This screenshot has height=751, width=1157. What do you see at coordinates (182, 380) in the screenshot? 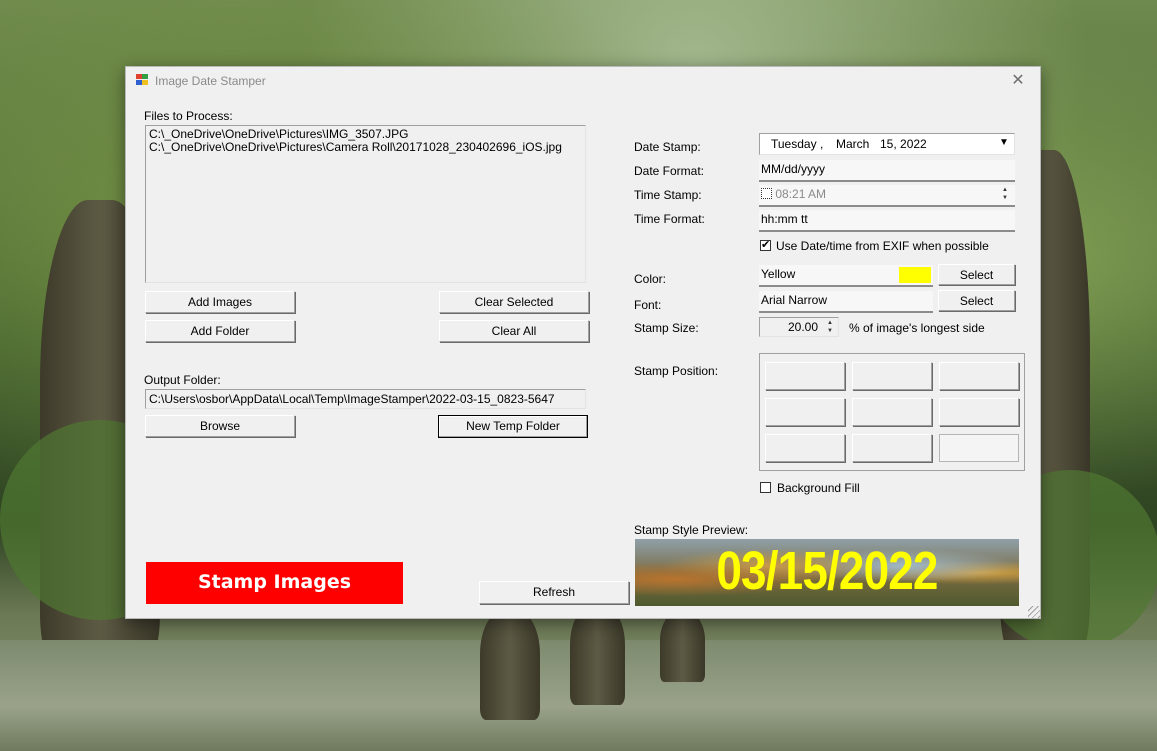
I see `output-folder-label: Output Folder:` at bounding box center [182, 380].